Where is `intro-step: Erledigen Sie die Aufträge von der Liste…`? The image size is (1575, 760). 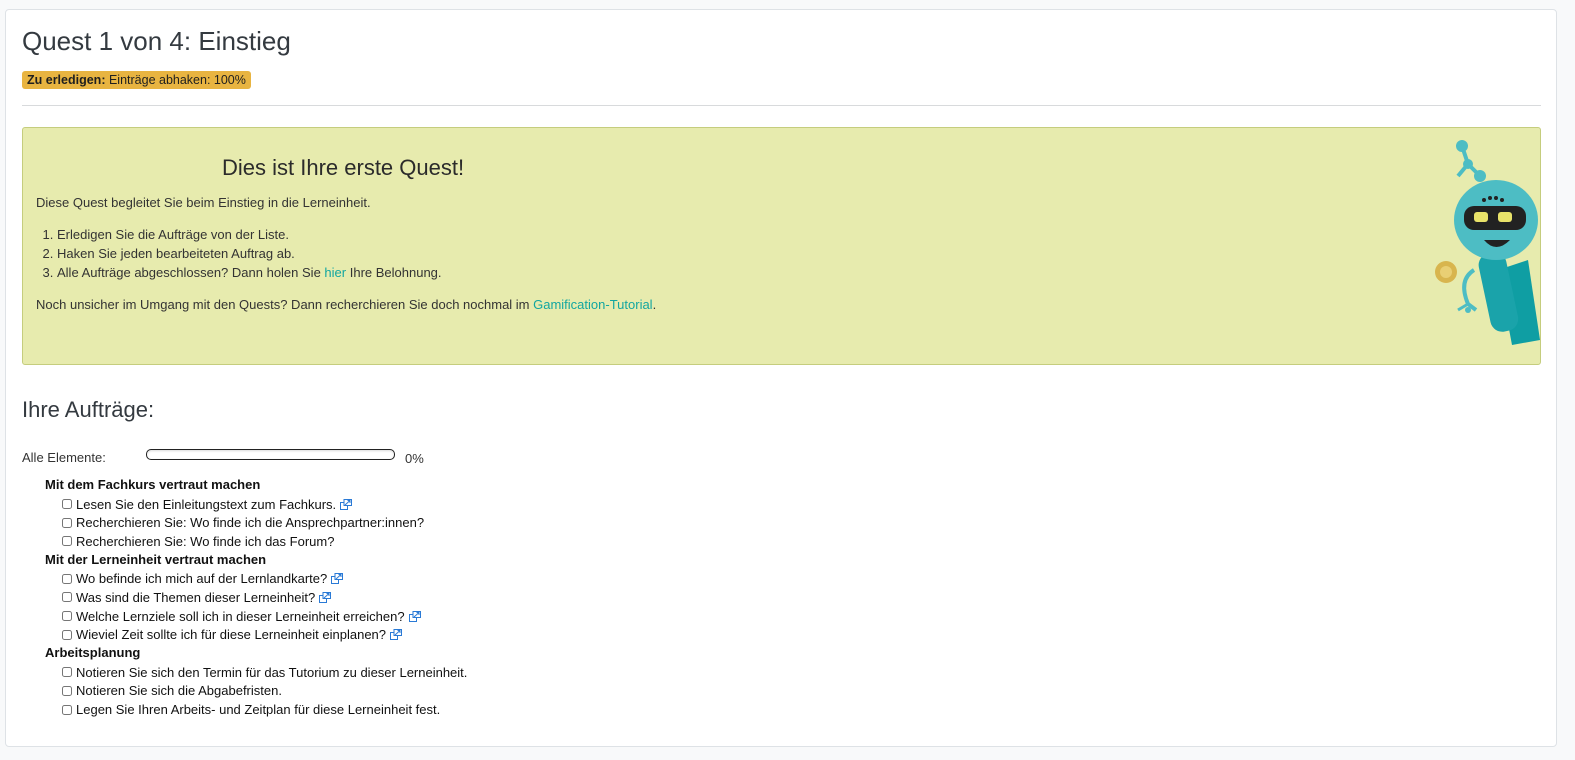
intro-step: Erledigen Sie die Aufträge von der Liste… is located at coordinates (249, 234).